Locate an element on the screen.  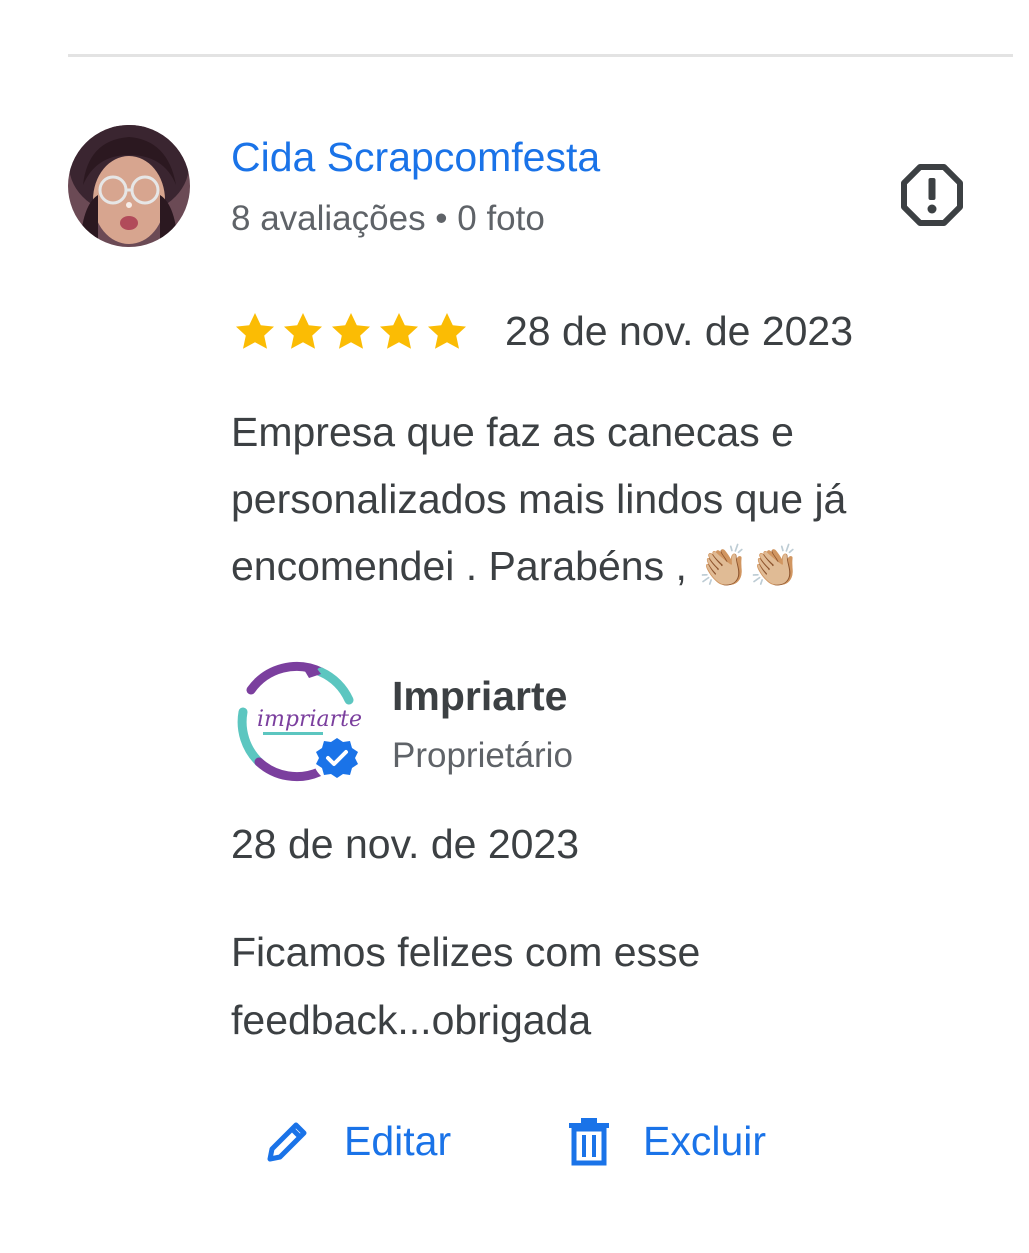
reply-text-line: Ficamos felizes com esse is located at coordinates (466, 952).